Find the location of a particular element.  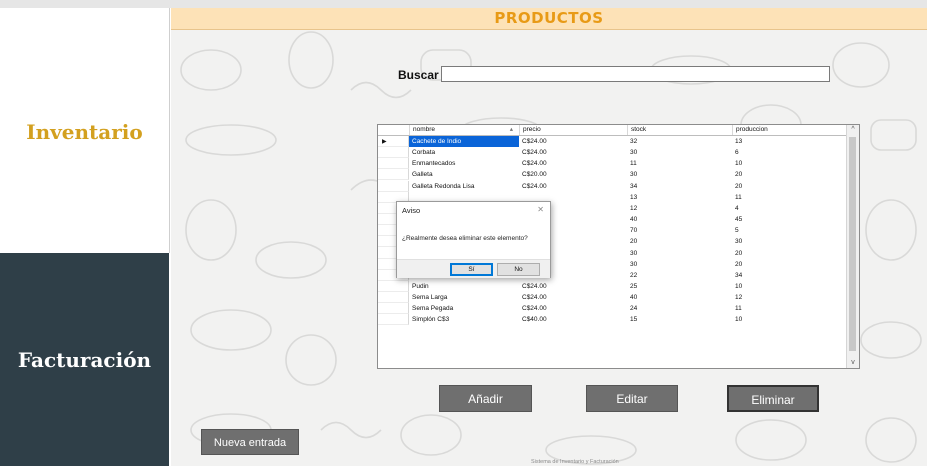

cell-precio: C$20.00 is located at coordinates (573, 174).